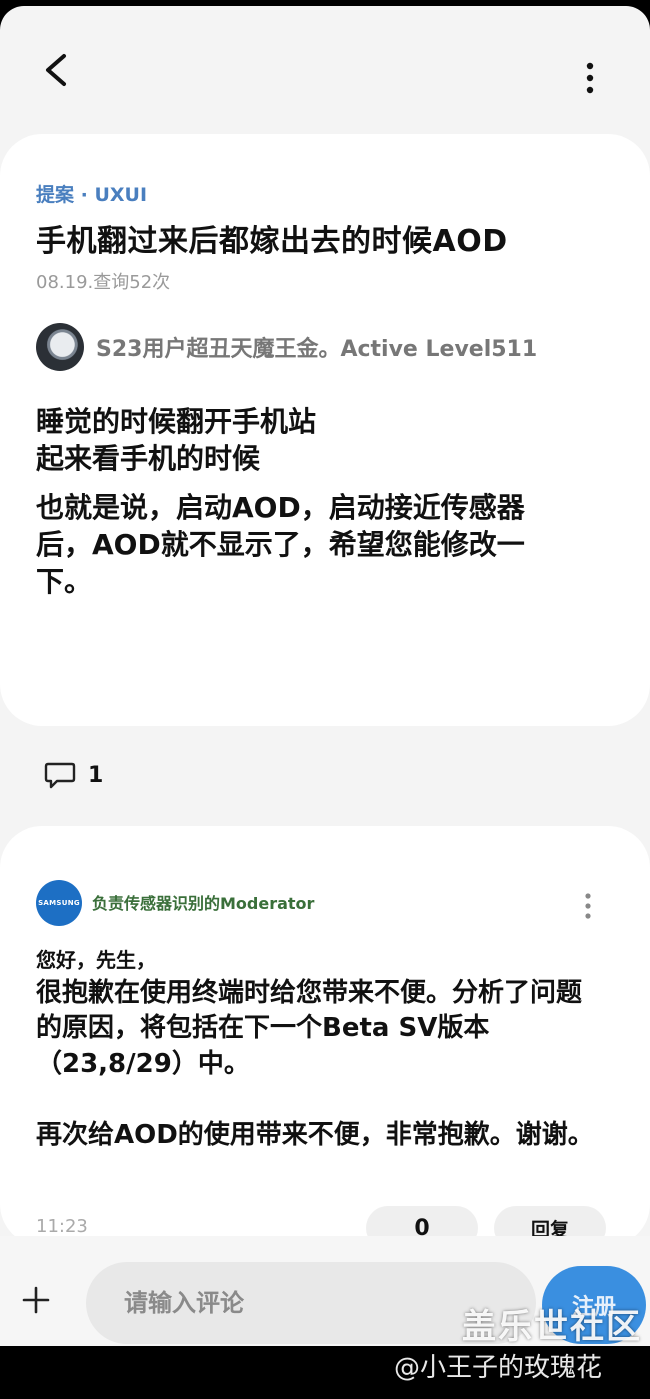 The height and width of the screenshot is (1399, 650). What do you see at coordinates (96, 775) in the screenshot?
I see `comments-count-value: 1` at bounding box center [96, 775].